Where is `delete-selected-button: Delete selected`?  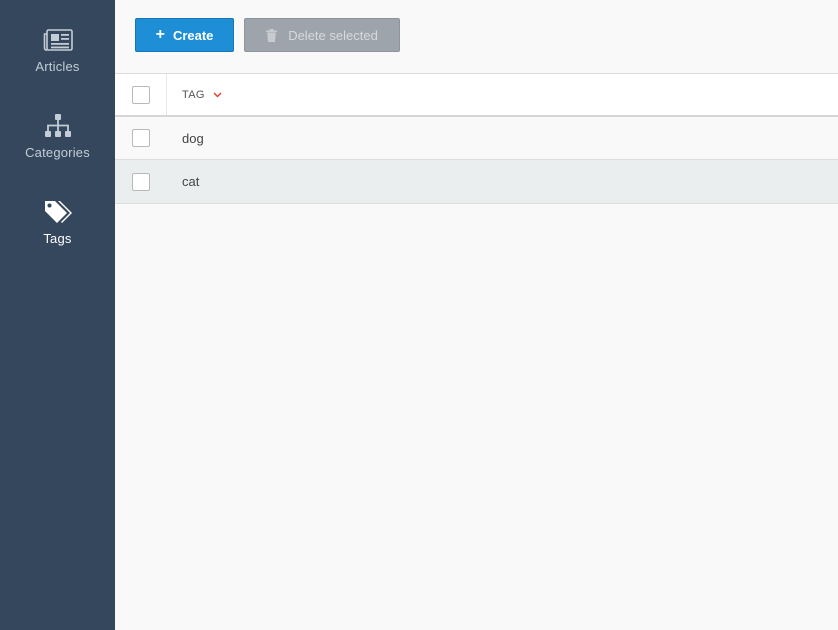 delete-selected-button: Delete selected is located at coordinates (322, 35).